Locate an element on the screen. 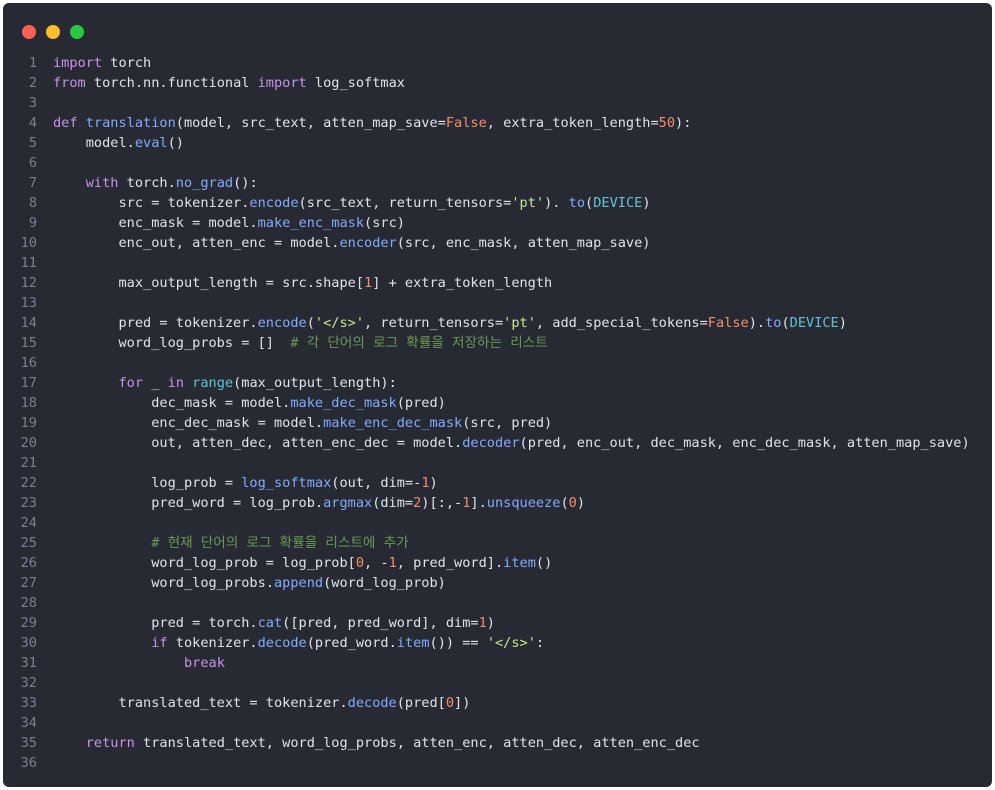 This screenshot has width=995, height=790. code-token: (src, enc_mask, atten_map_save) is located at coordinates (523, 243).